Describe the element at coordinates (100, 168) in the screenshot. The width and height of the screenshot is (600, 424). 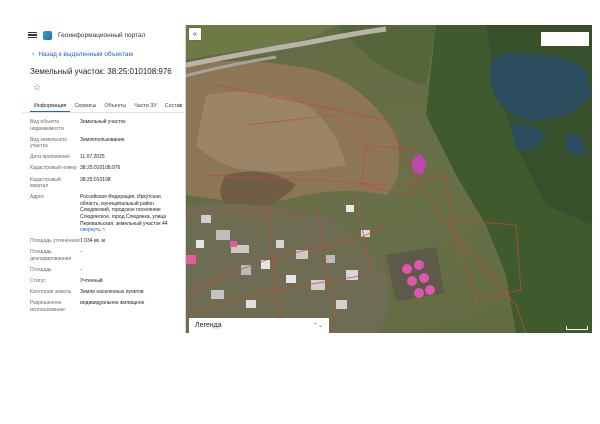
I see `property-value: 38:25:010108:976` at that location.